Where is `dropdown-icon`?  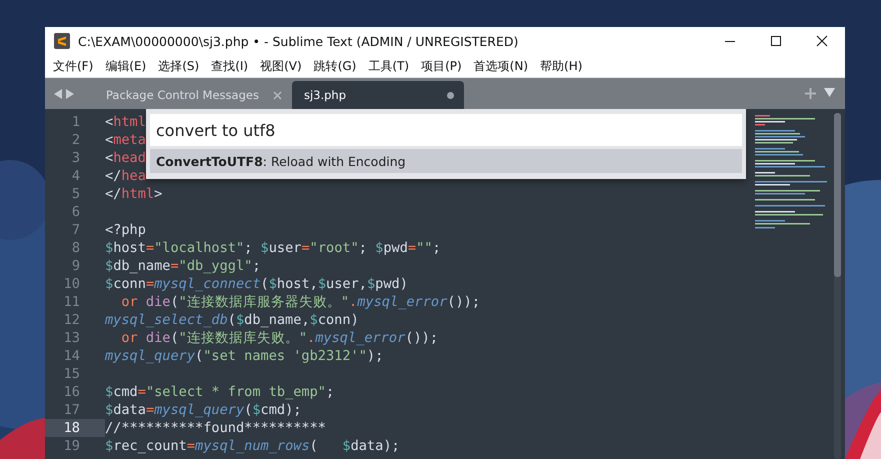 dropdown-icon is located at coordinates (829, 92).